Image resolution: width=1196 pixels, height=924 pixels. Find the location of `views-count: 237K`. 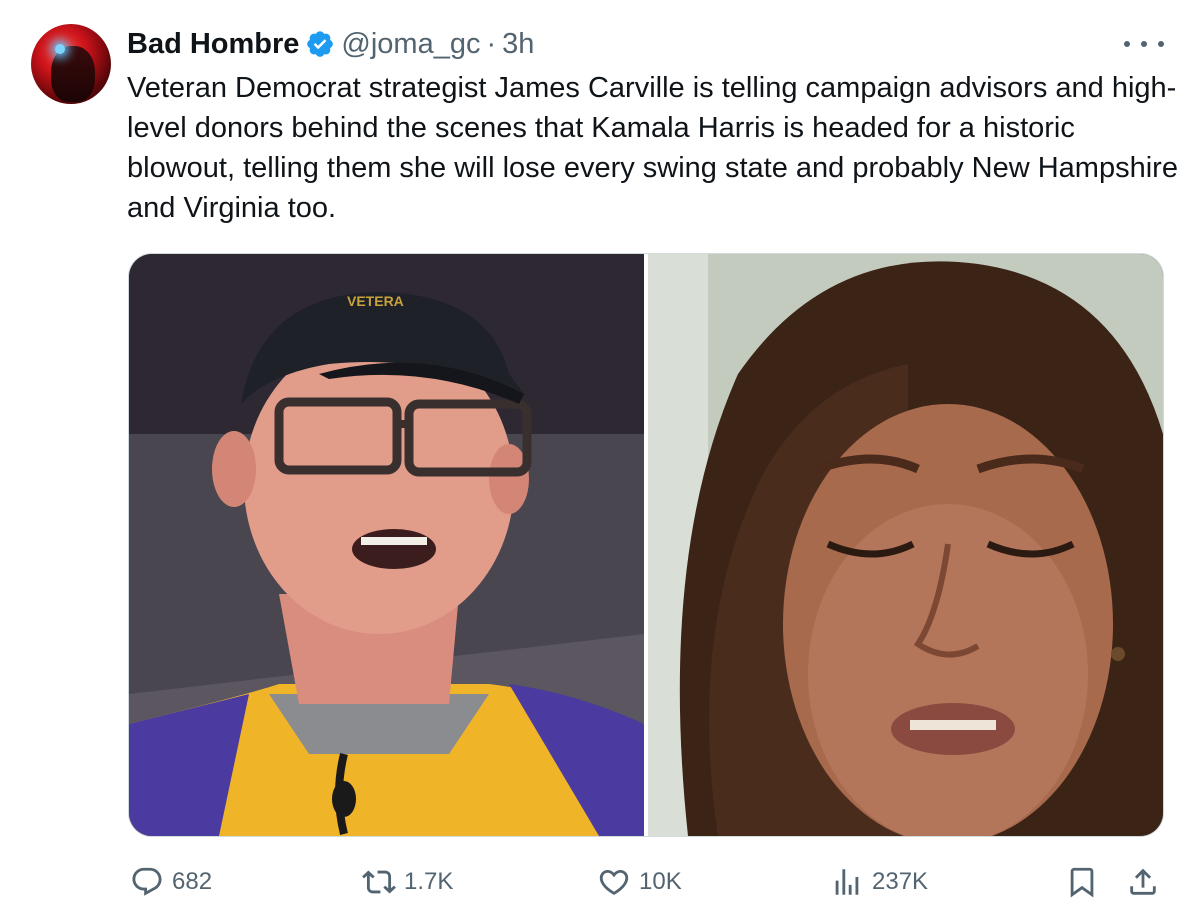

views-count: 237K is located at coordinates (900, 881).